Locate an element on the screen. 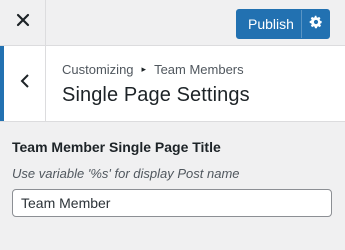  back-button is located at coordinates (23, 83).